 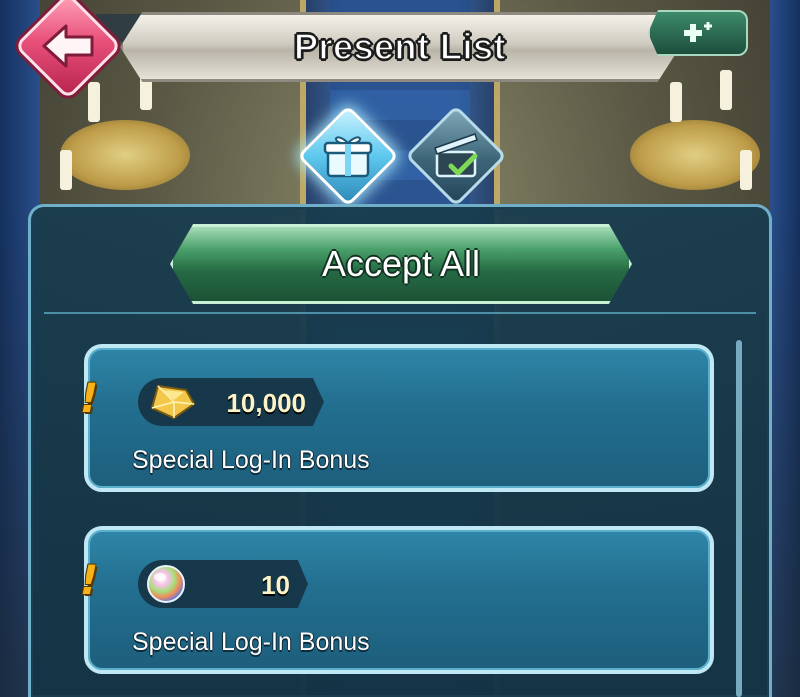 I want to click on accept-all-button: Accept All, so click(x=401, y=264).